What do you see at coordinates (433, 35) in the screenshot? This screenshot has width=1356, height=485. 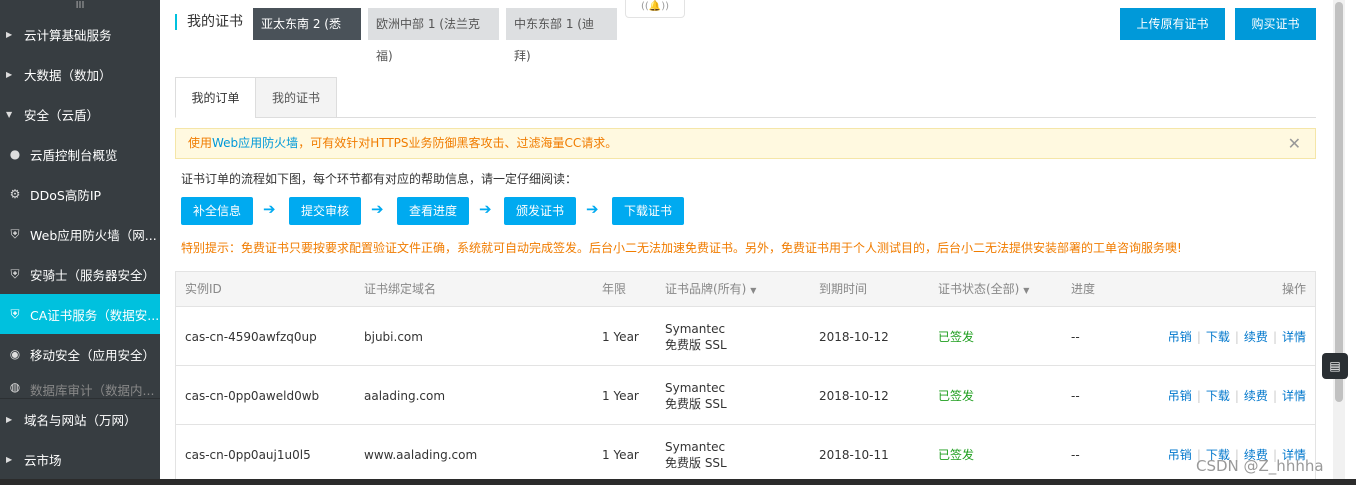 I see `region-tab-frankfurt: 欧洲中部 1 (法兰克福)` at bounding box center [433, 35].